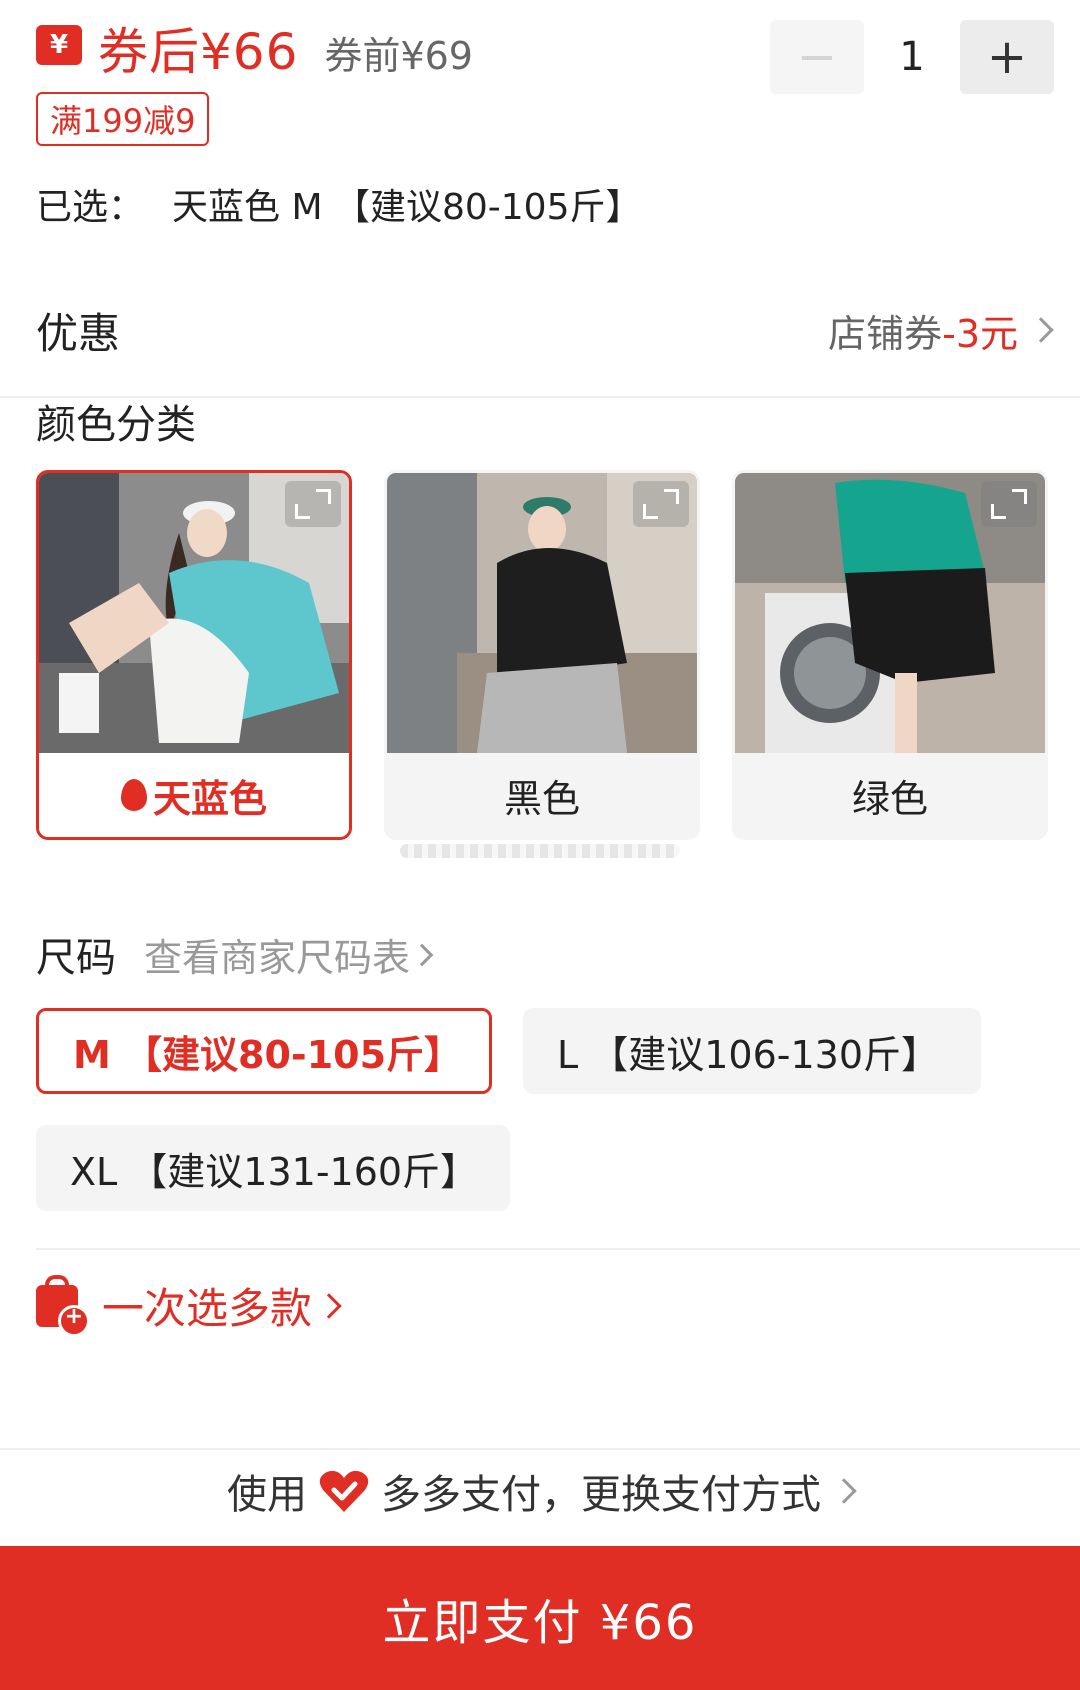 The height and width of the screenshot is (1690, 1080). I want to click on size-option-xl: XL 【建议131-160斤】, so click(273, 1168).